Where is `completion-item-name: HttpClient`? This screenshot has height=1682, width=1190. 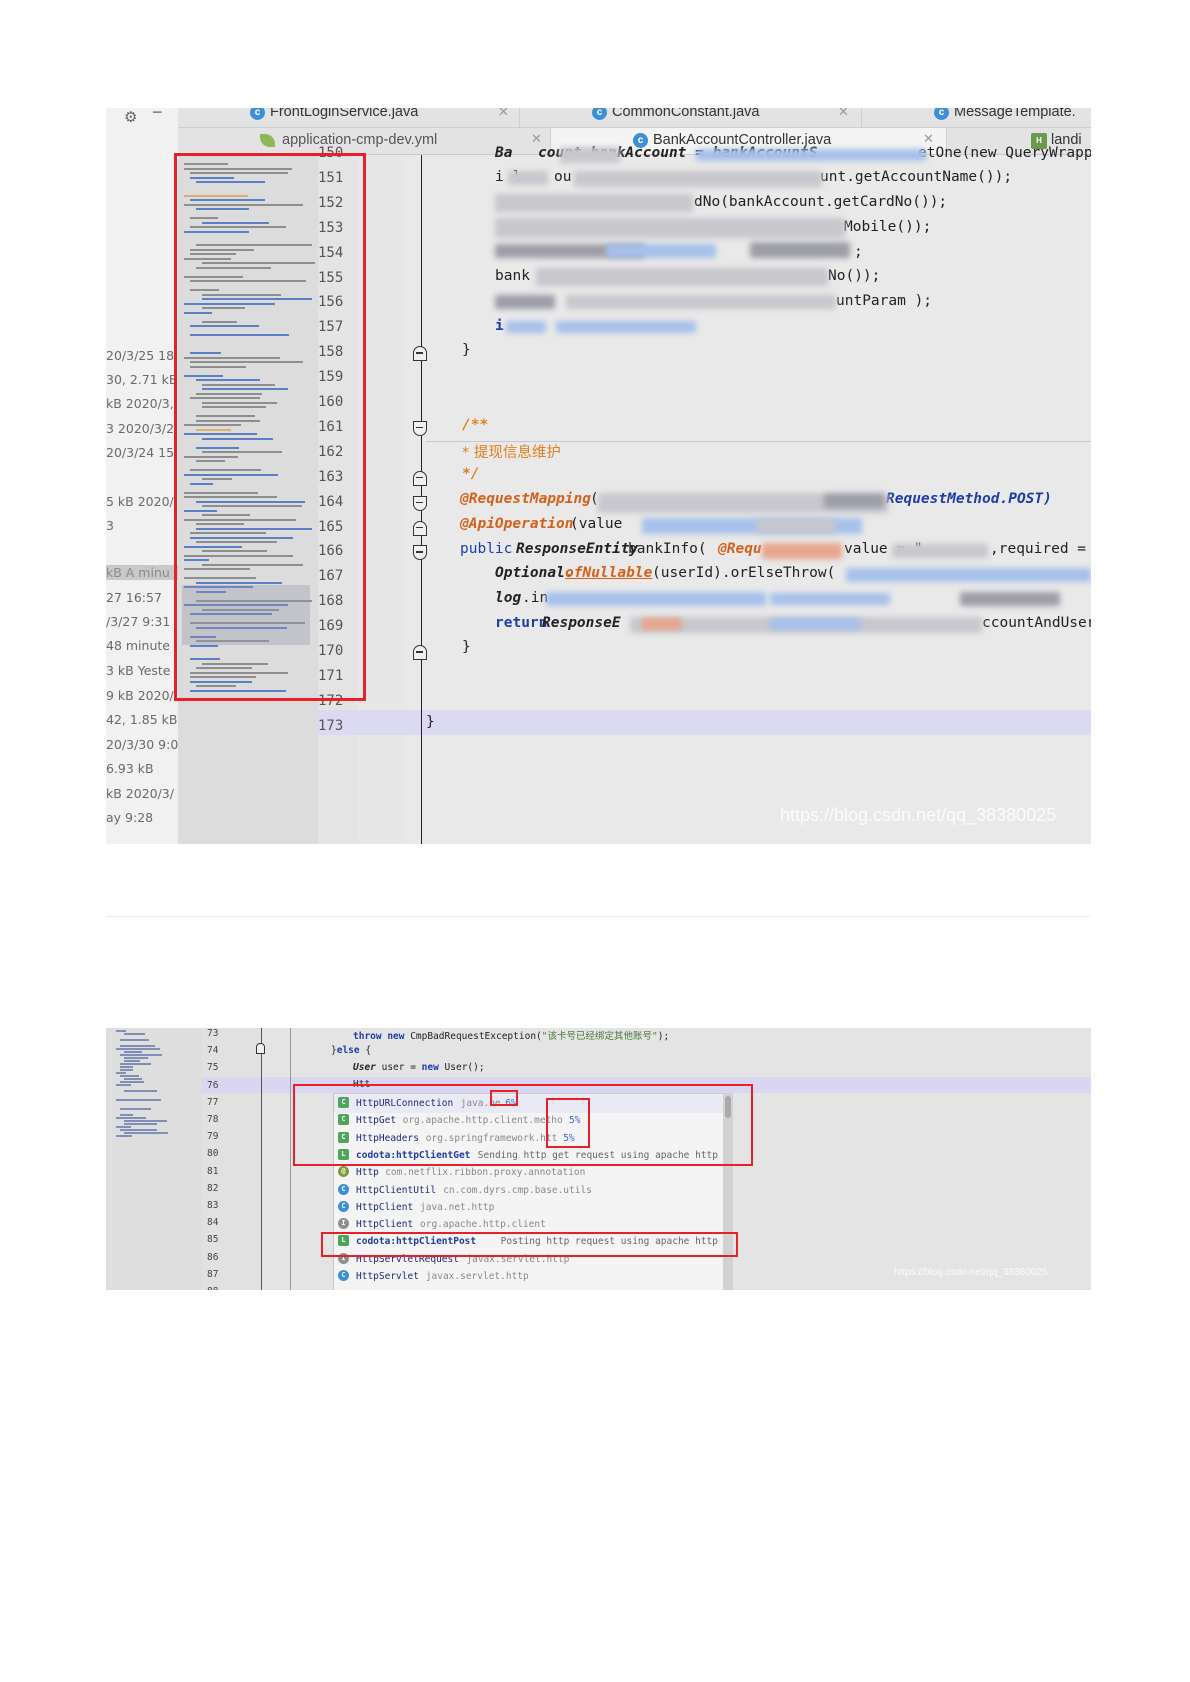 completion-item-name: HttpClient is located at coordinates (385, 1225).